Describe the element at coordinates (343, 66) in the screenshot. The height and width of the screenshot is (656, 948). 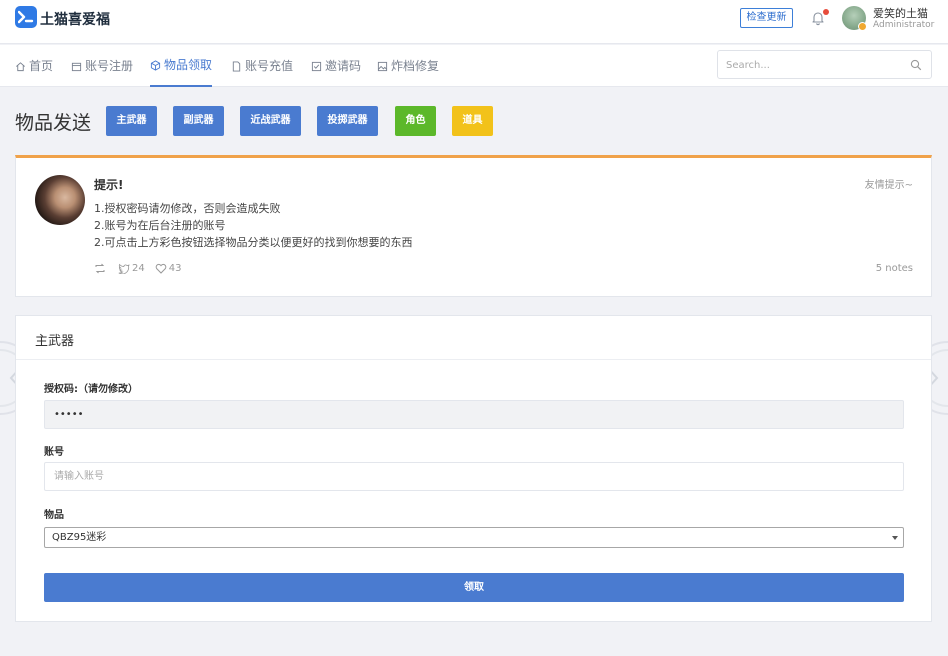
I see `nav-label: 邀请码` at that location.